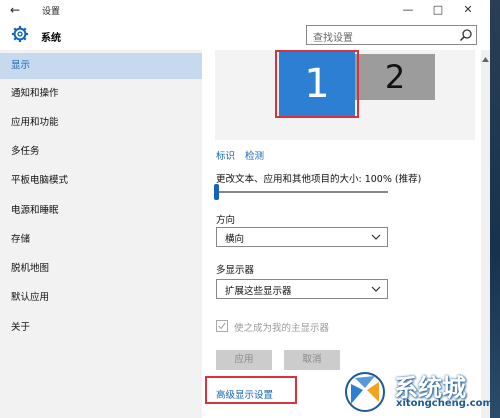 The height and width of the screenshot is (418, 500). What do you see at coordinates (319, 179) in the screenshot?
I see `scale-label: 更改文本、应用和其他项目的大小: 100% (推荐)` at bounding box center [319, 179].